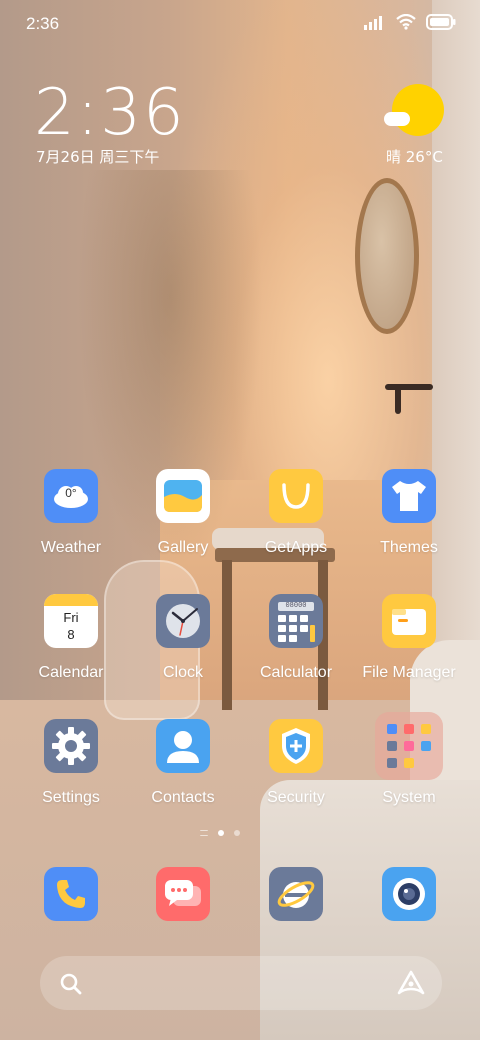  I want to click on status-icons, so click(410, 22).